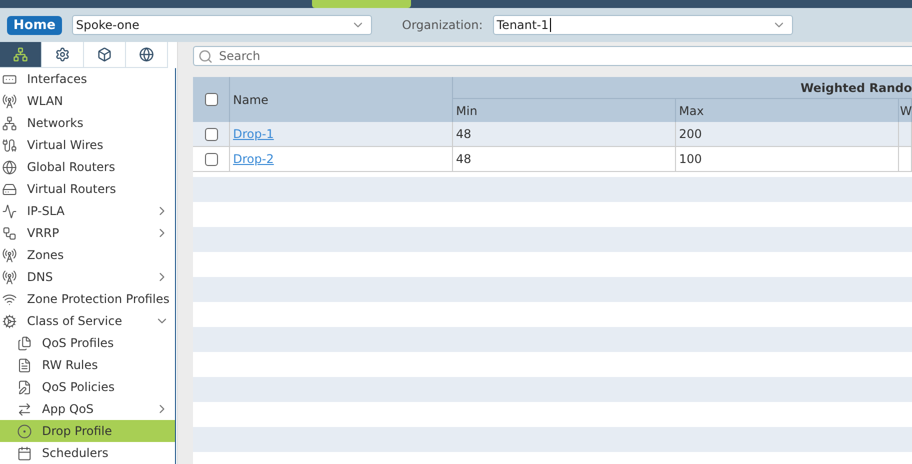  I want to click on sidebar-item: Class of Service, so click(88, 321).